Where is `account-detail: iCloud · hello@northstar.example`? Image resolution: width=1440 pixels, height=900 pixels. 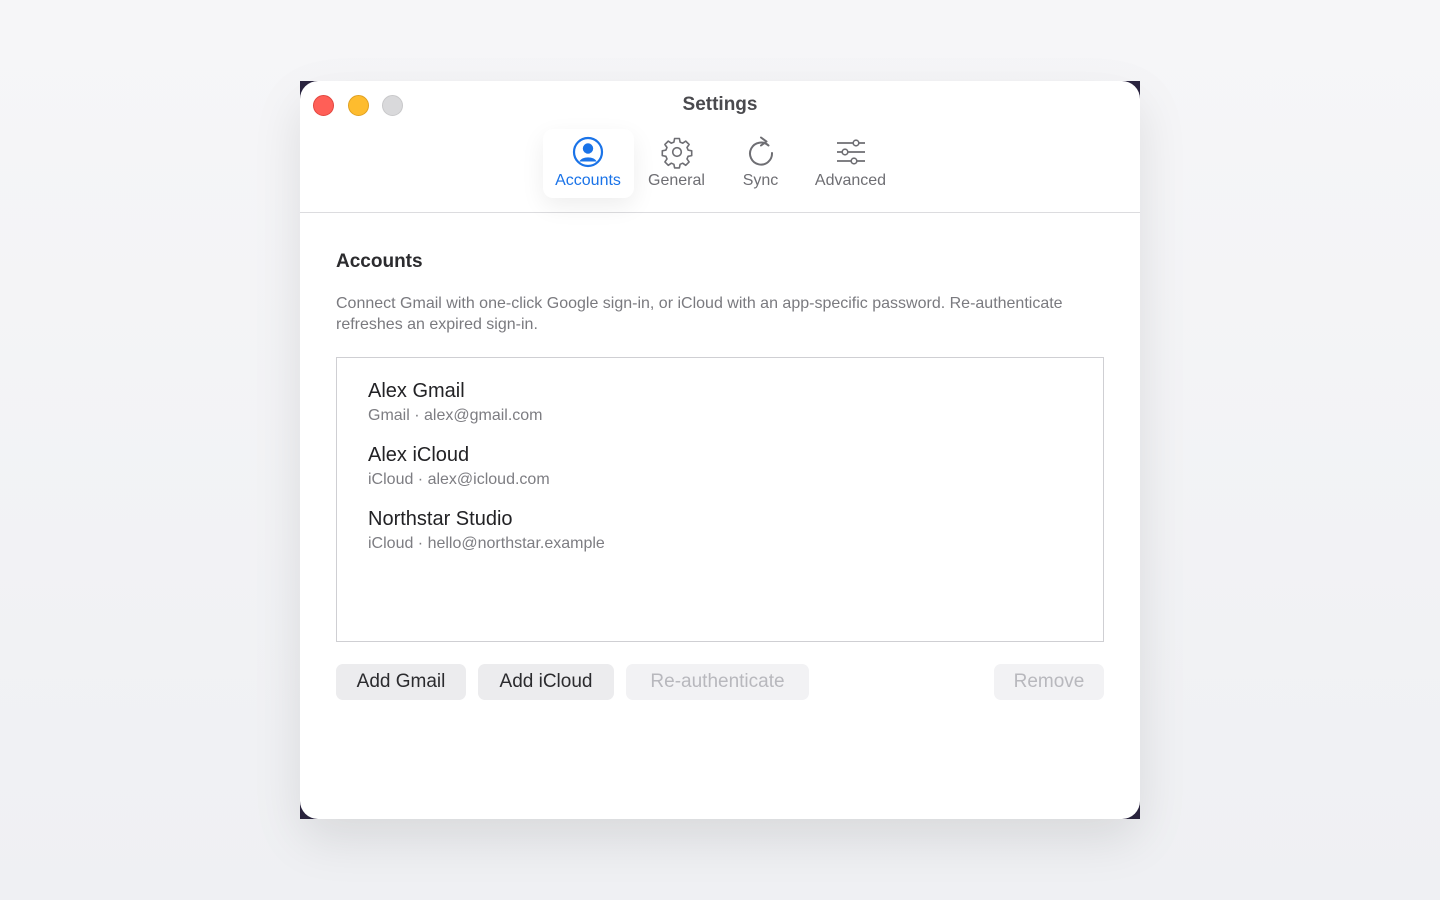
account-detail: iCloud · hello@northstar.example is located at coordinates (486, 543).